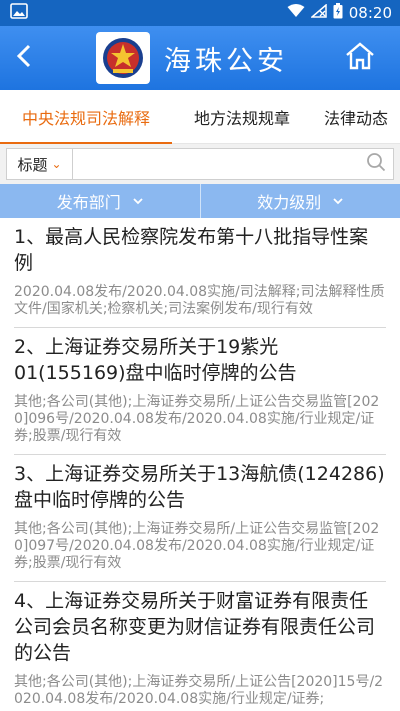  What do you see at coordinates (356, 116) in the screenshot?
I see `tab-legal-news: 法律动态` at bounding box center [356, 116].